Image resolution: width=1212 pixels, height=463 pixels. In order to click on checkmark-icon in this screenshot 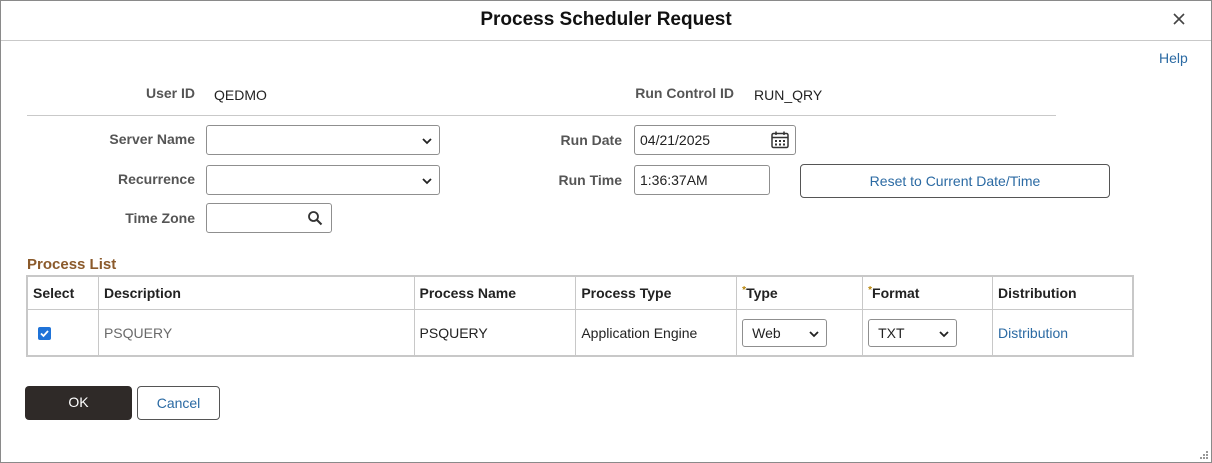, I will do `click(44, 334)`.